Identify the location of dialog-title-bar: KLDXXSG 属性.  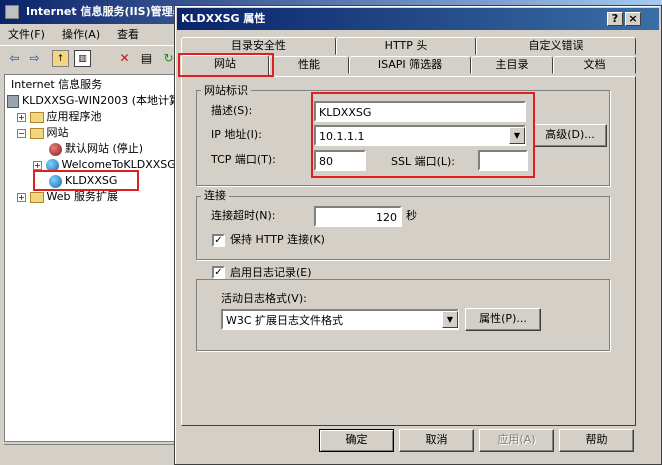
(418, 19).